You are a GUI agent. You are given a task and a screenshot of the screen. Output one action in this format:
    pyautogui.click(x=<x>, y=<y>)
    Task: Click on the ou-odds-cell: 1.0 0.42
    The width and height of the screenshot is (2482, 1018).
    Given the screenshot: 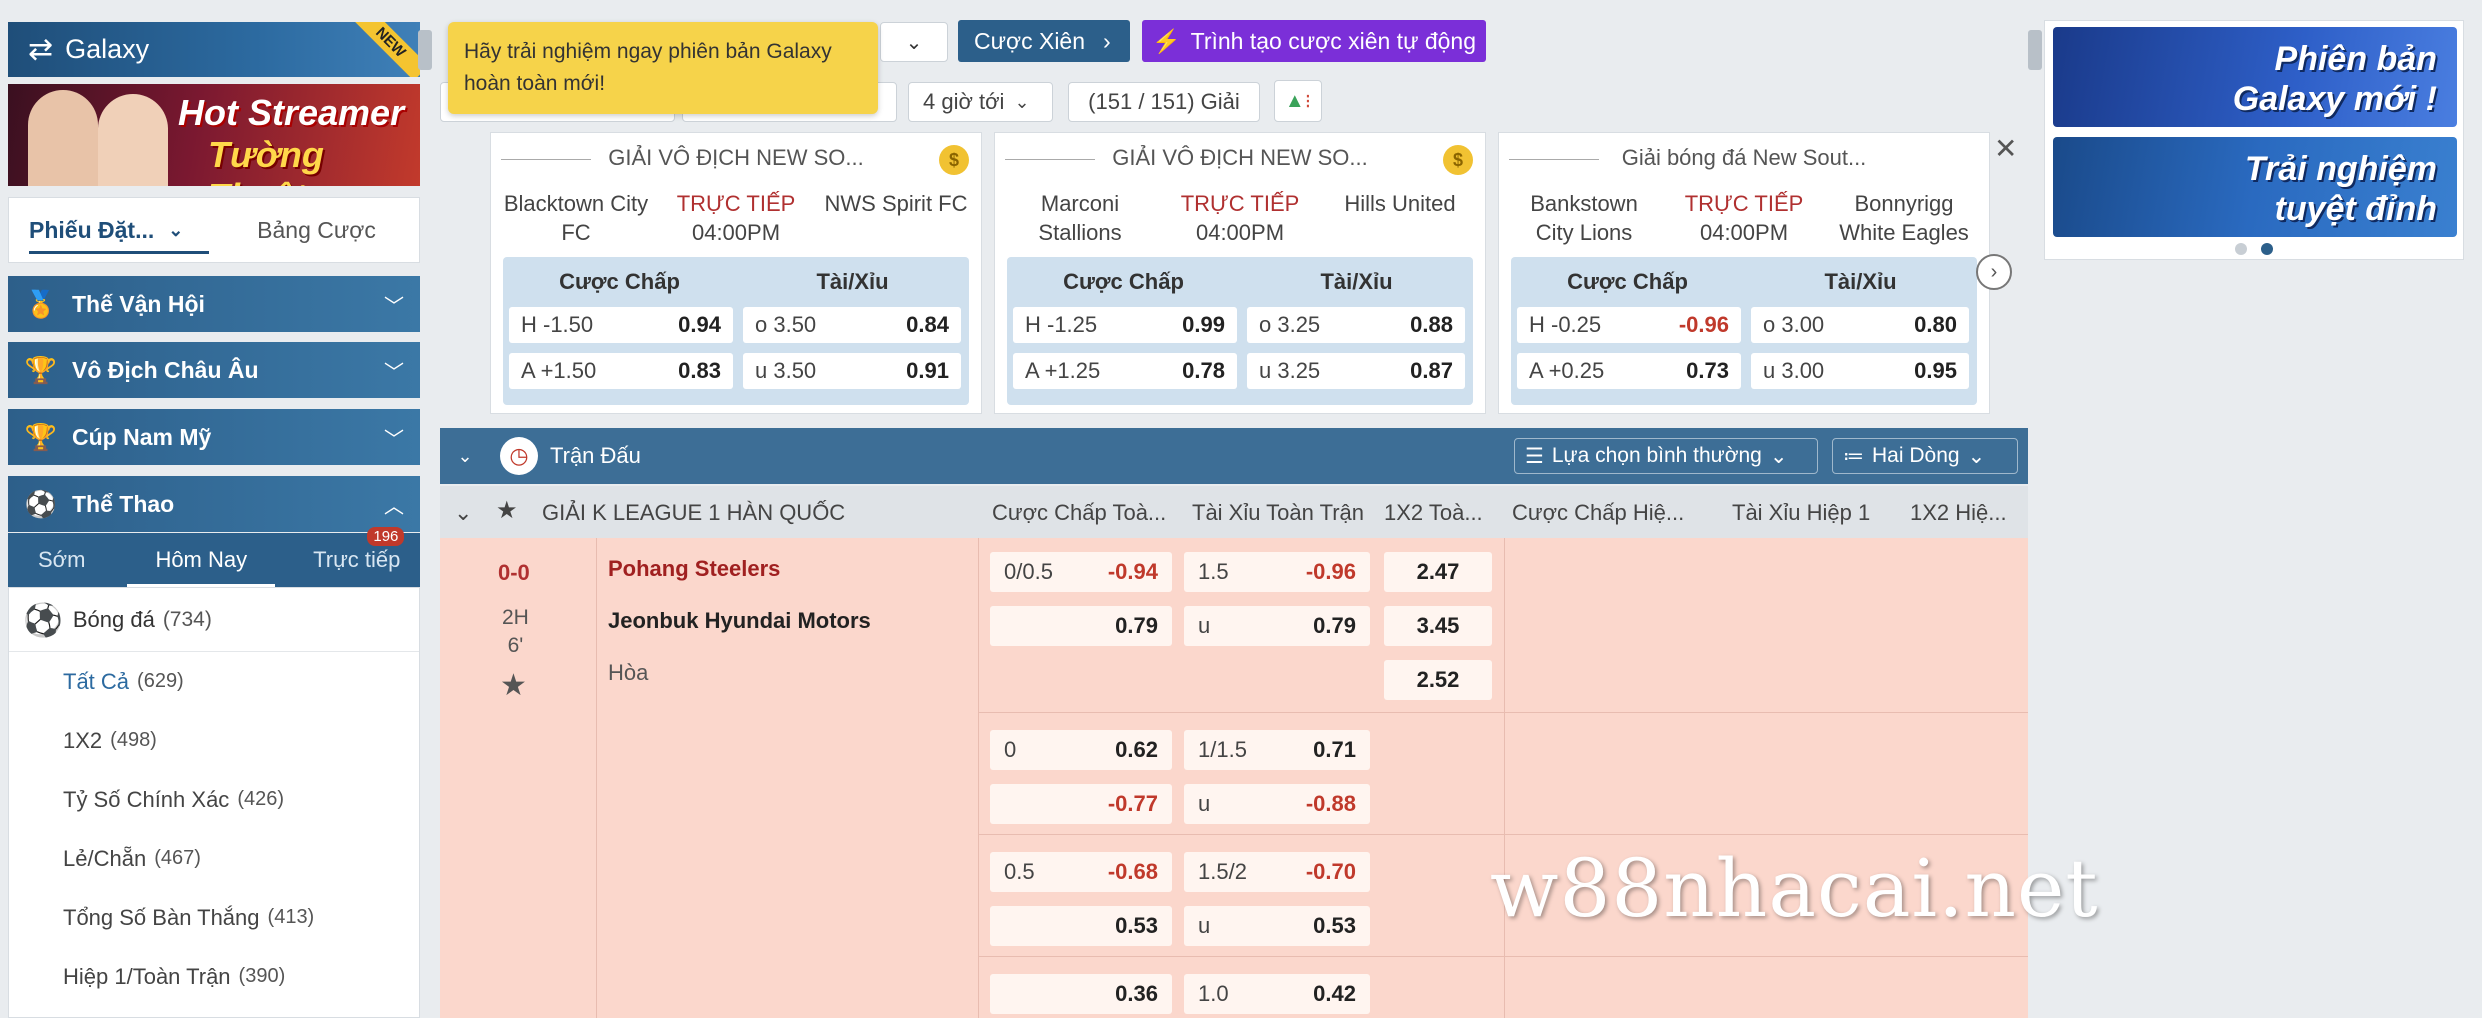 What is the action you would take?
    pyautogui.click(x=1277, y=994)
    